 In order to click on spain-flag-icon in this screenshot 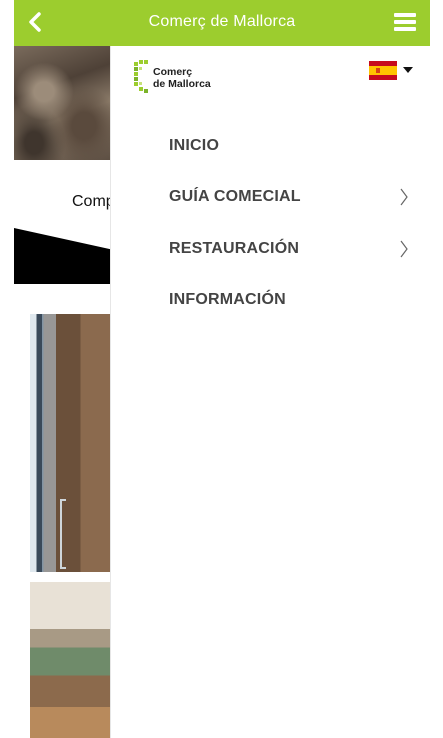, I will do `click(383, 70)`.